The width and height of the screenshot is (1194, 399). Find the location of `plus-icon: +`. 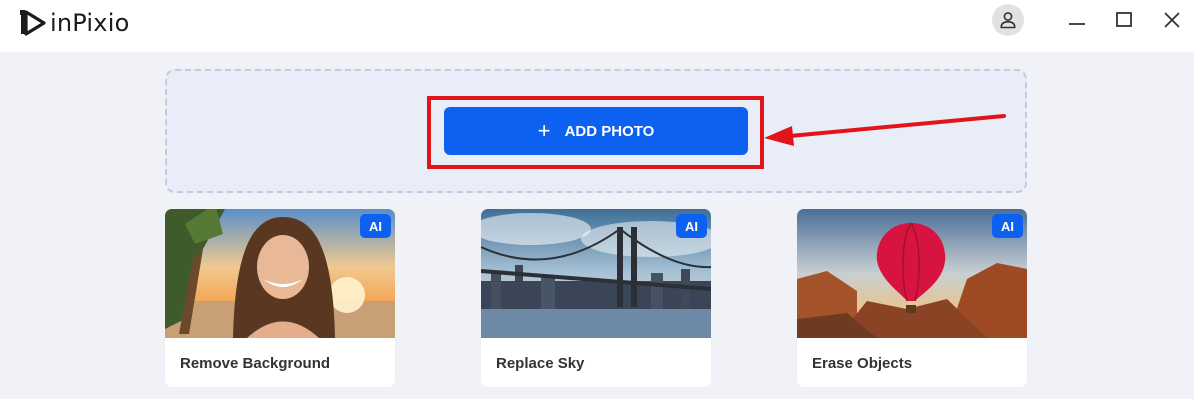

plus-icon: + is located at coordinates (544, 130).